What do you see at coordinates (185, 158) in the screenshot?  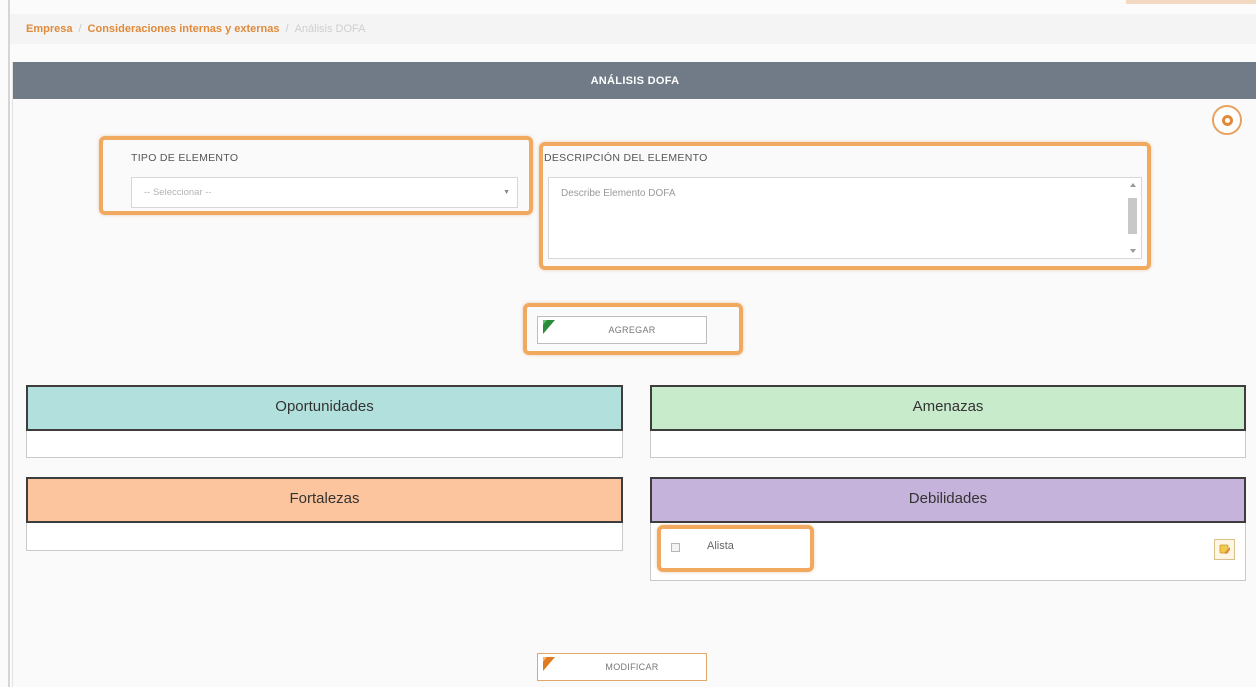 I see `type-label: TIPO DE ELEMENTO` at bounding box center [185, 158].